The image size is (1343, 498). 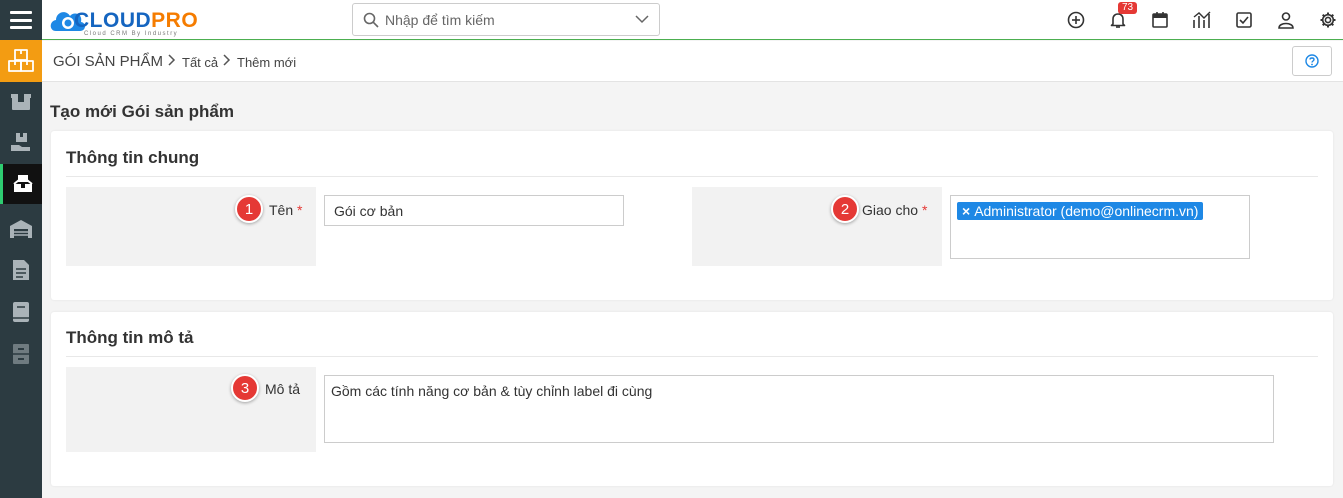 I want to click on menu-icon, so click(x=21, y=20).